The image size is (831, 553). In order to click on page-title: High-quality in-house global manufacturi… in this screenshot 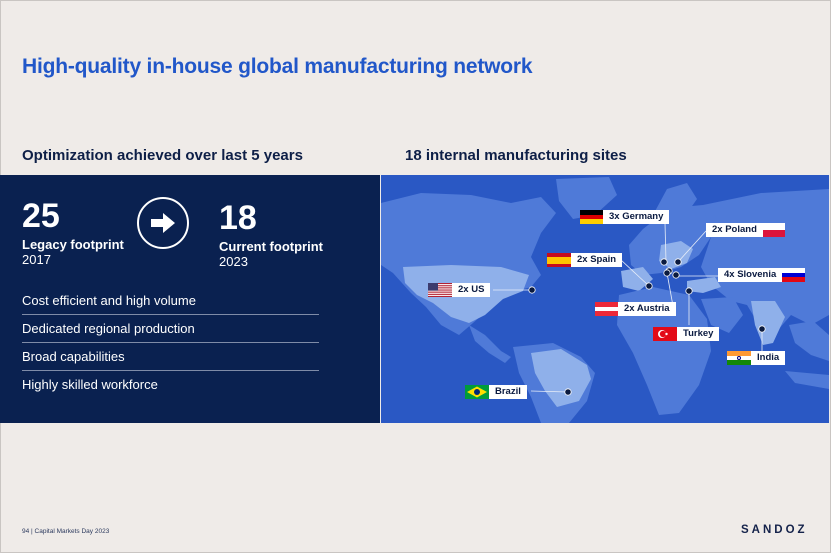, I will do `click(277, 66)`.